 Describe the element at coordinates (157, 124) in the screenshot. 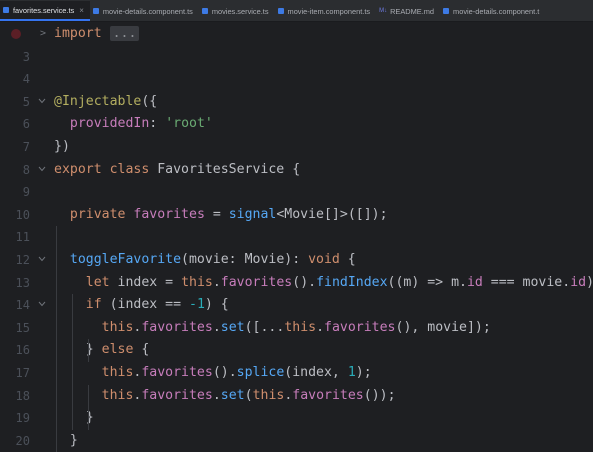

I see `code-token: :` at that location.